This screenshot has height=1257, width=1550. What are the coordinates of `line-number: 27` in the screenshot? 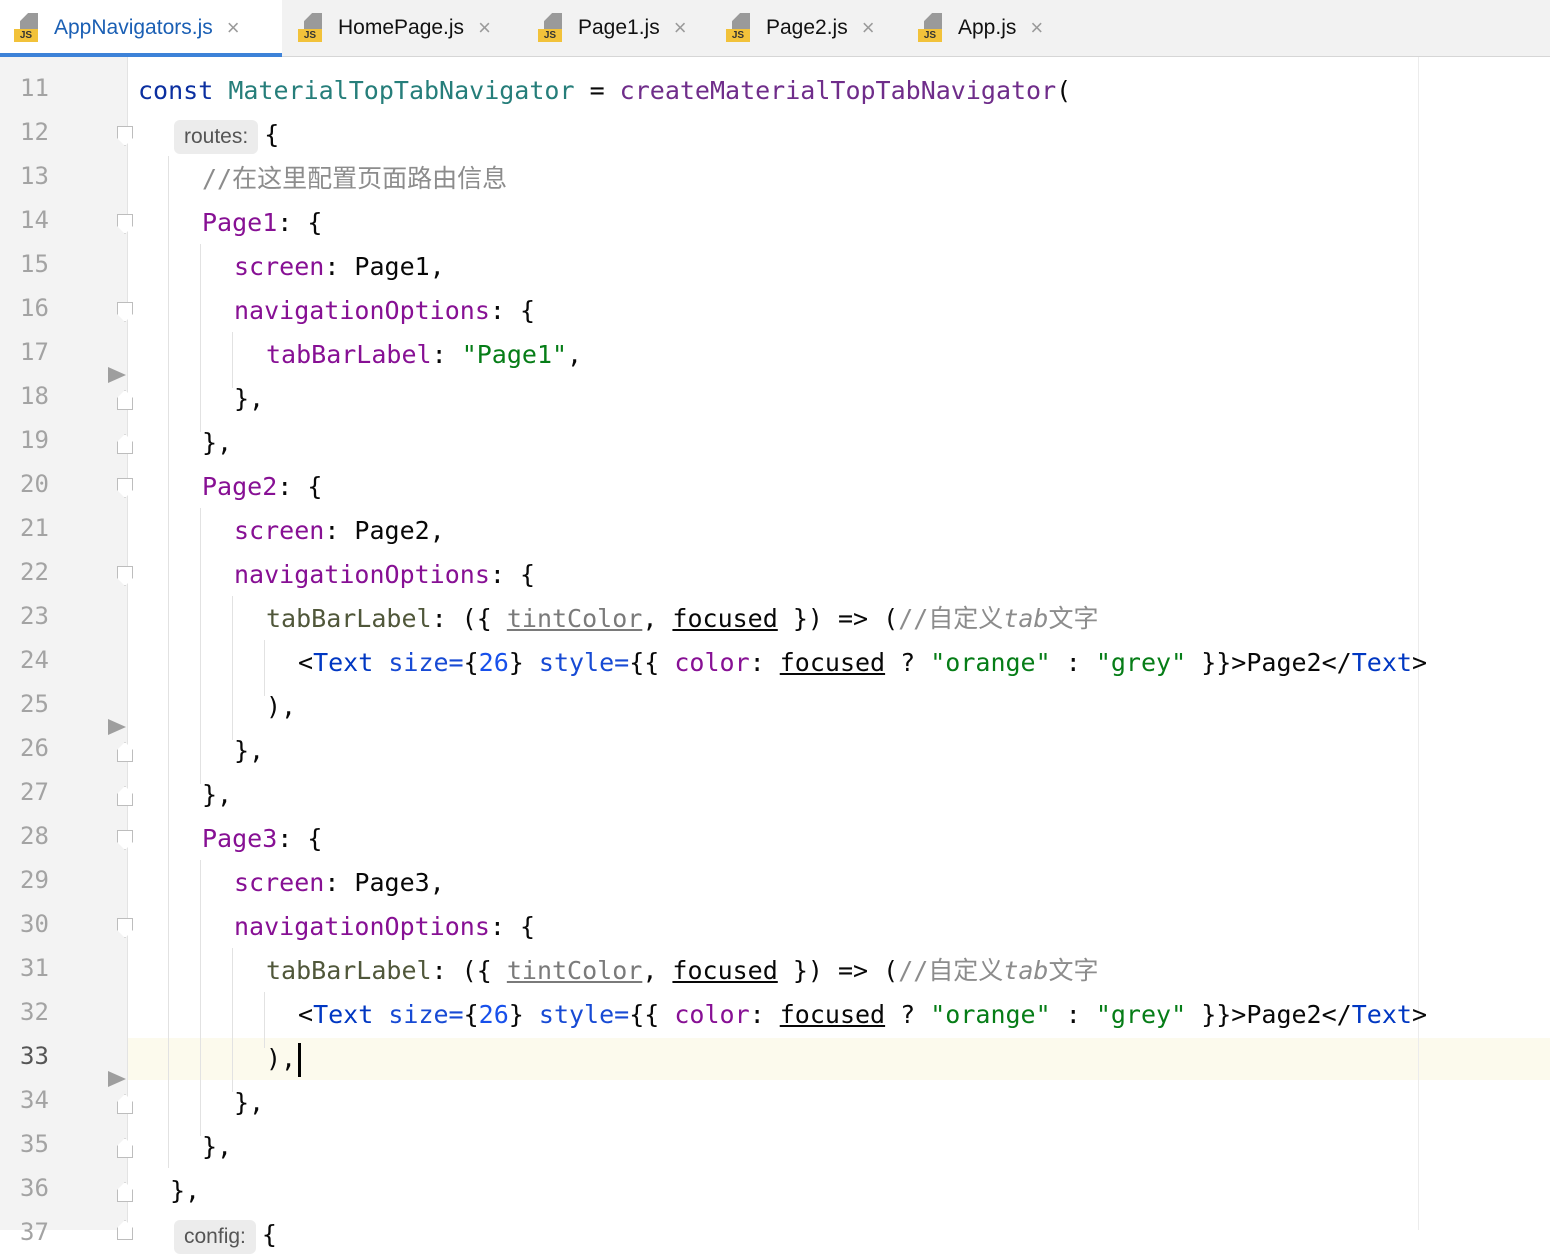 It's located at (34, 792).